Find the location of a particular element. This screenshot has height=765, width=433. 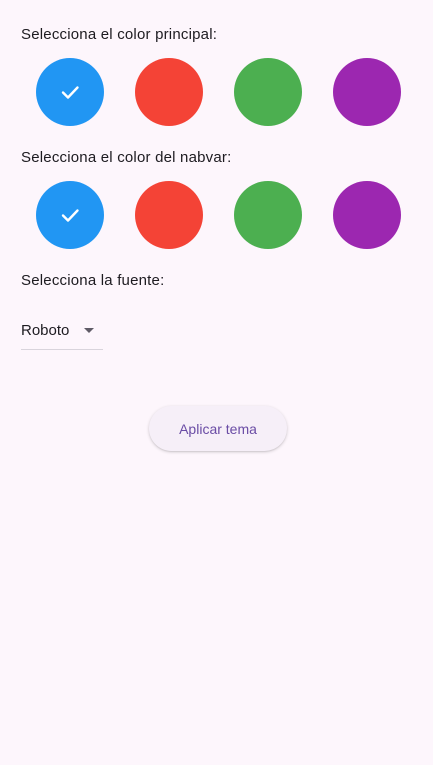

primary-color-picker is located at coordinates (219, 92).